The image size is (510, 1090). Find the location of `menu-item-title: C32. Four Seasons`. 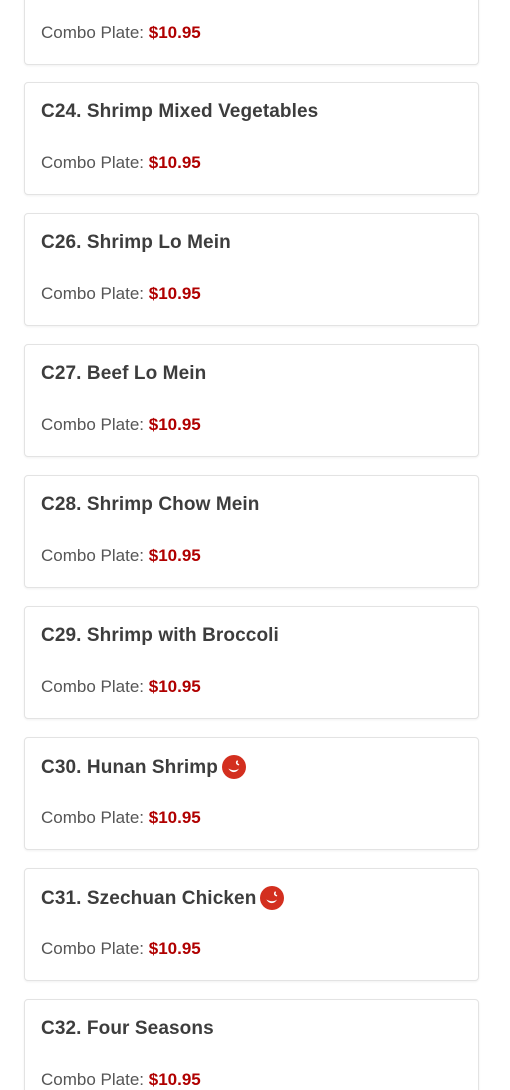

menu-item-title: C32. Four Seasons is located at coordinates (127, 1029).